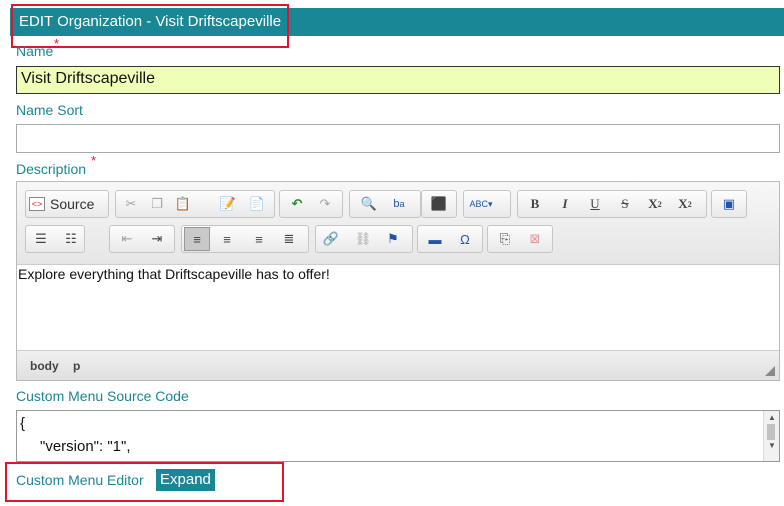 Image resolution: width=784 pixels, height=506 pixels. What do you see at coordinates (44, 366) in the screenshot?
I see `path-body: body` at bounding box center [44, 366].